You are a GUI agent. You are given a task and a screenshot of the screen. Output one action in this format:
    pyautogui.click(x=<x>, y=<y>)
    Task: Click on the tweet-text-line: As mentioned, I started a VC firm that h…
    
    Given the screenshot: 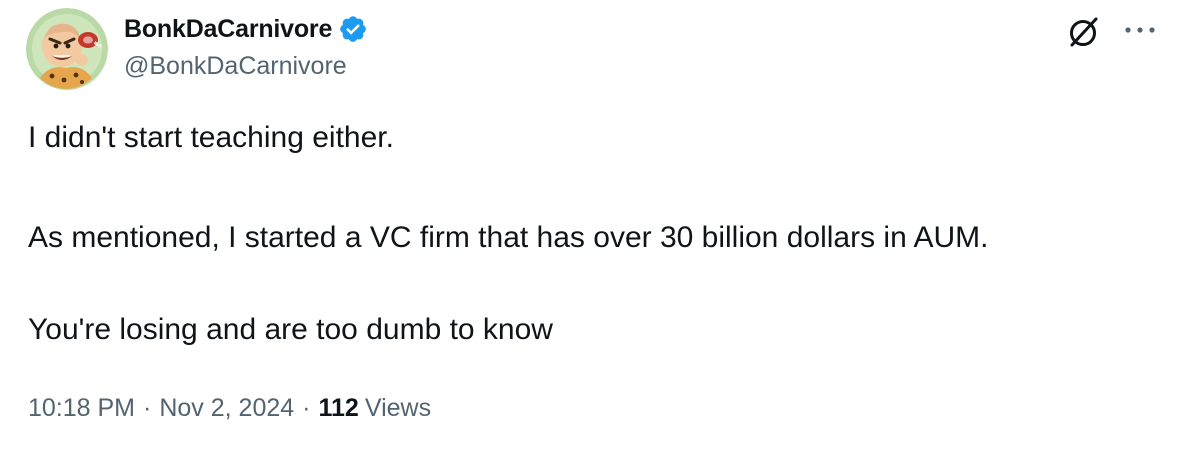 What is the action you would take?
    pyautogui.click(x=508, y=237)
    